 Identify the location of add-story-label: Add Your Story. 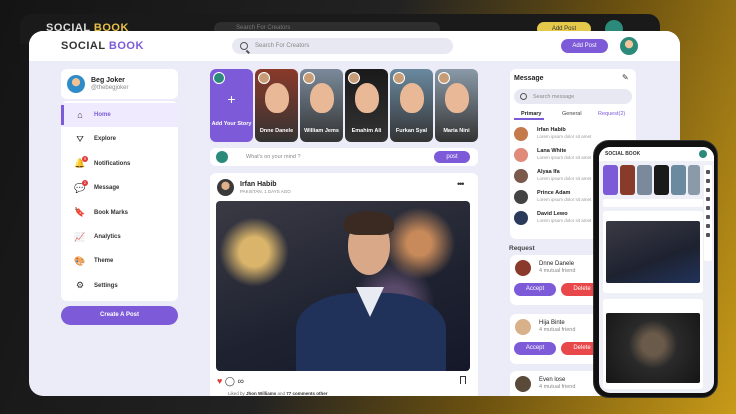
(231, 124).